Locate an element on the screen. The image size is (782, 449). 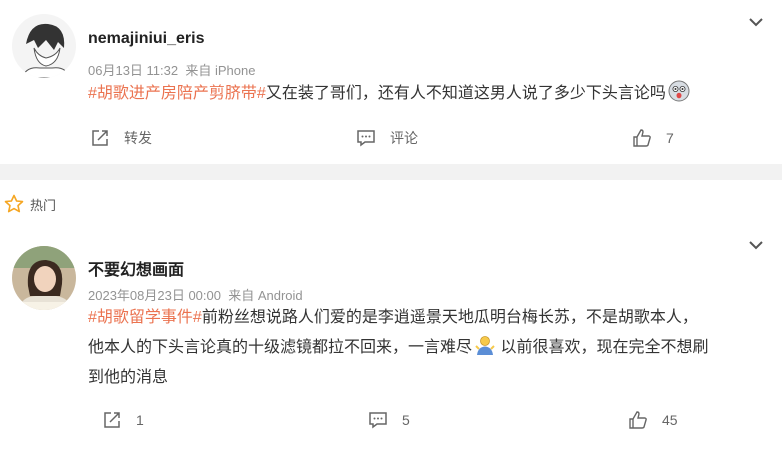
action-bar: 转发 评论 7 is located at coordinates (391, 141).